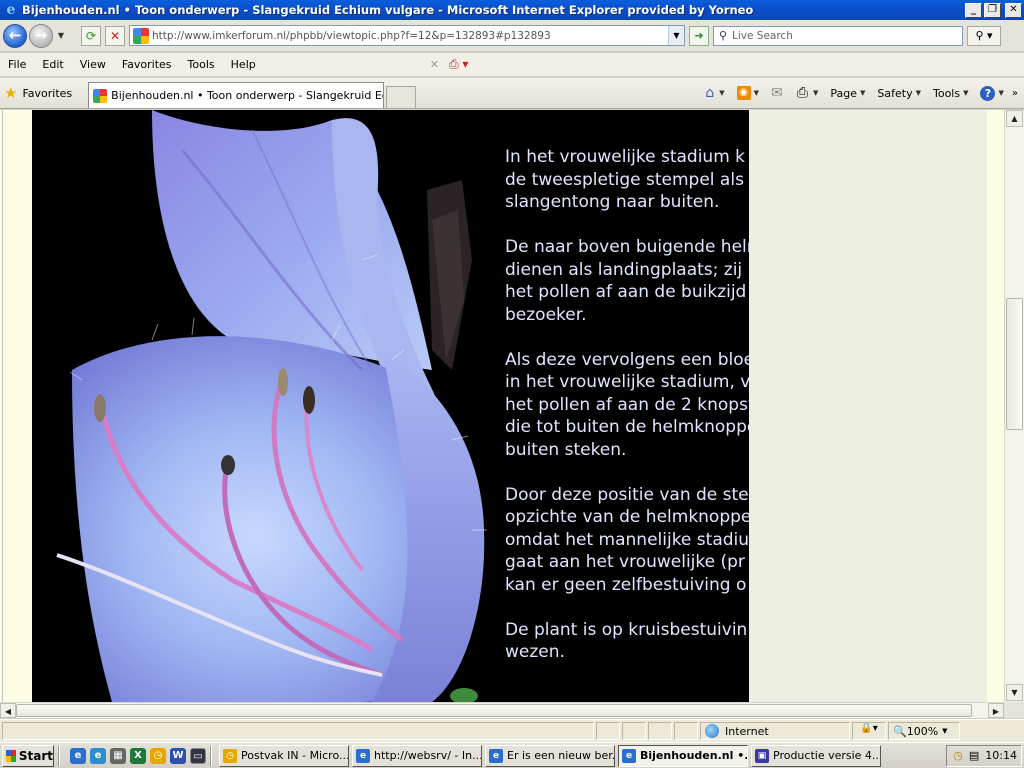 Image resolution: width=1024 pixels, height=768 pixels. Describe the element at coordinates (298, 731) in the screenshot. I see `status-text` at that location.